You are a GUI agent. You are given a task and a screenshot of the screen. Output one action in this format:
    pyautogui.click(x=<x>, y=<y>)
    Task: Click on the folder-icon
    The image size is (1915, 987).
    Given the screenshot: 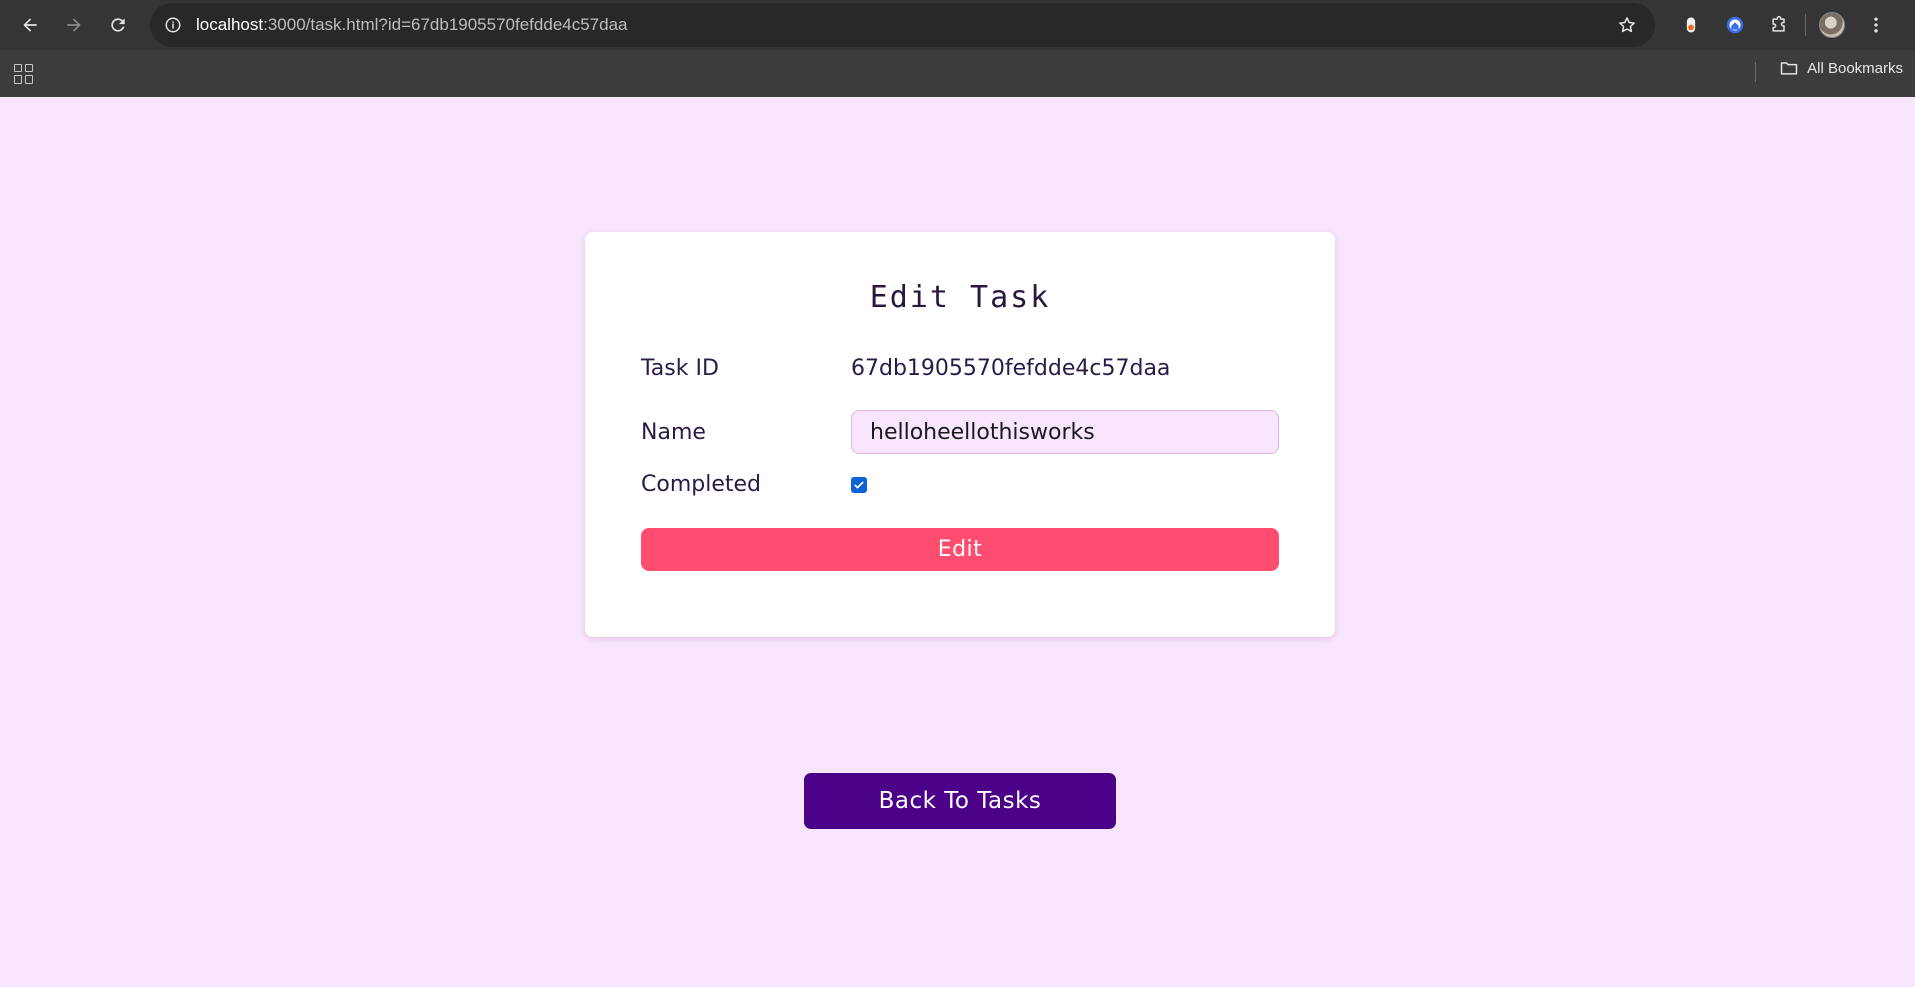 What is the action you would take?
    pyautogui.click(x=1789, y=68)
    